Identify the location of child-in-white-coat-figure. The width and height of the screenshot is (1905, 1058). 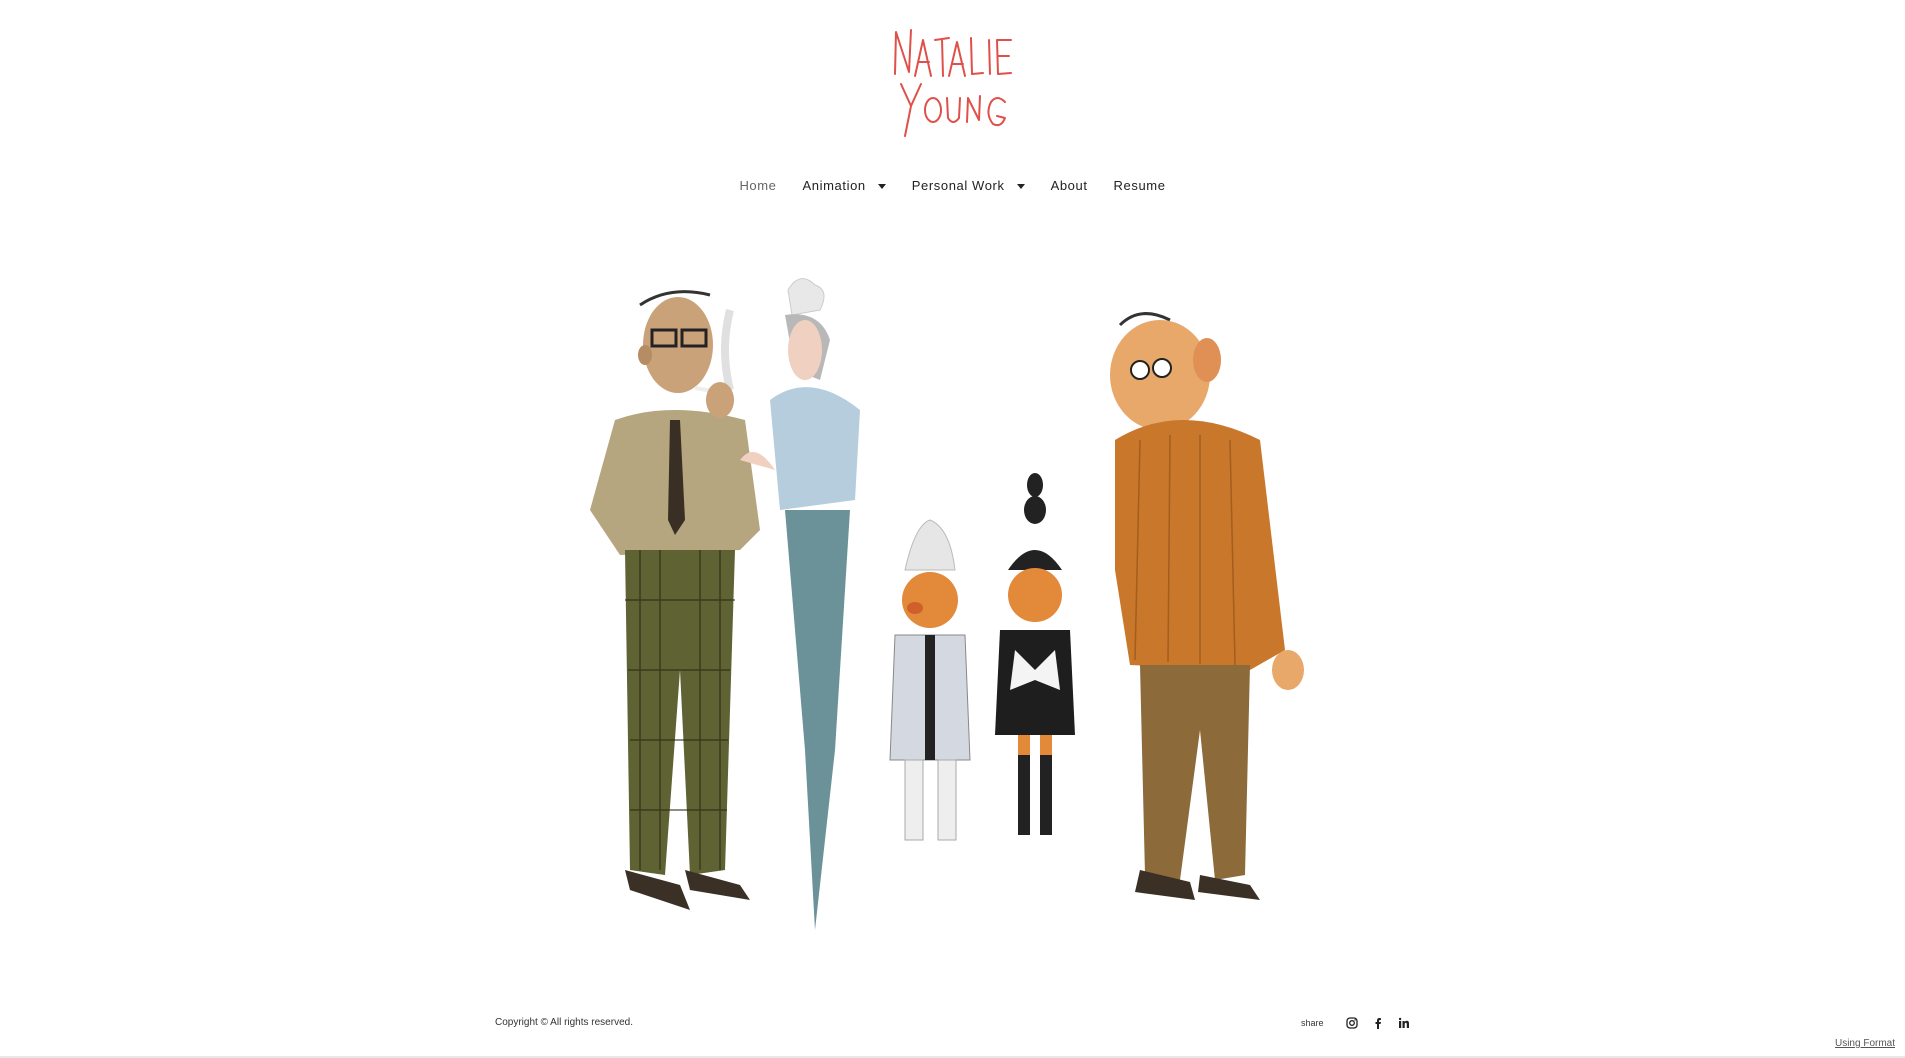
(930, 680).